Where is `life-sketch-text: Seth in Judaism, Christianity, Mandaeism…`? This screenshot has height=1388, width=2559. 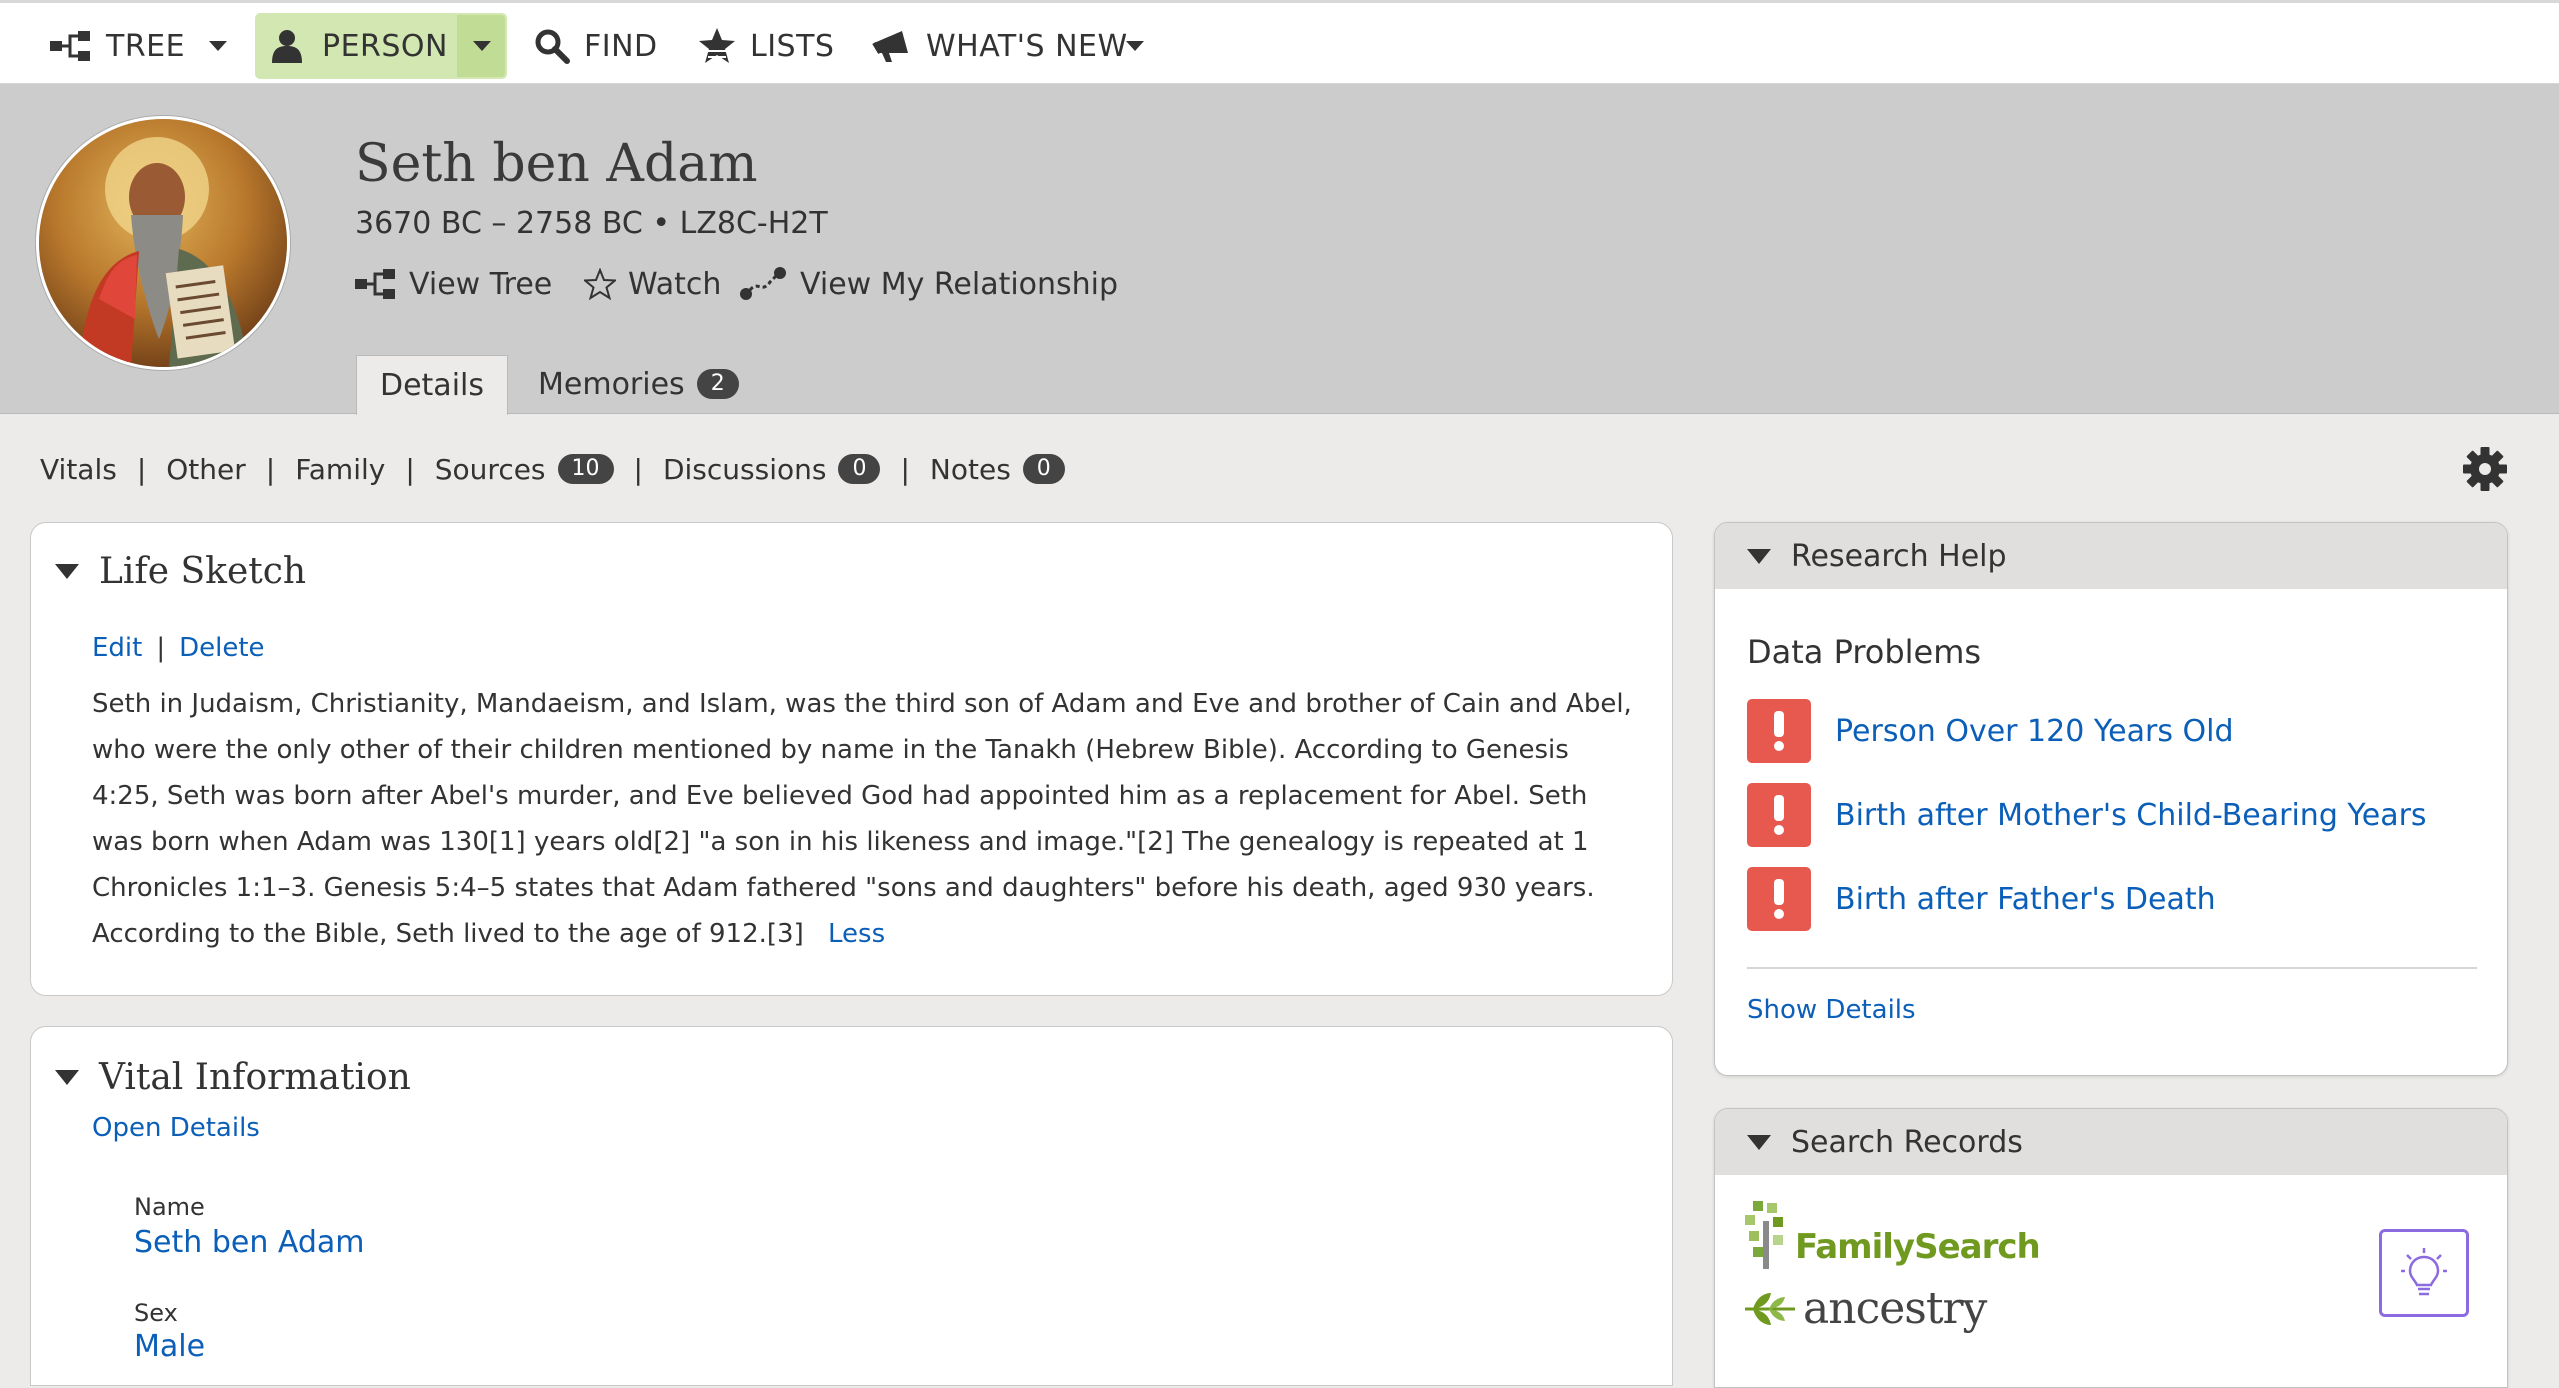 life-sketch-text: Seth in Judaism, Christianity, Mandaeism… is located at coordinates (862, 819).